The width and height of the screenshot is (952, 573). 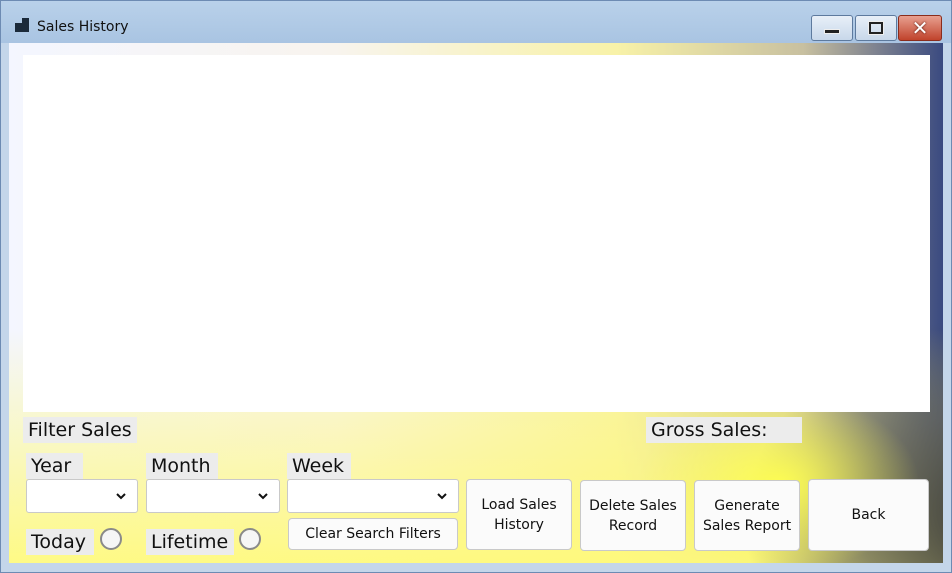 What do you see at coordinates (519, 514) in the screenshot?
I see `load-sales-history-button: Load Sales History` at bounding box center [519, 514].